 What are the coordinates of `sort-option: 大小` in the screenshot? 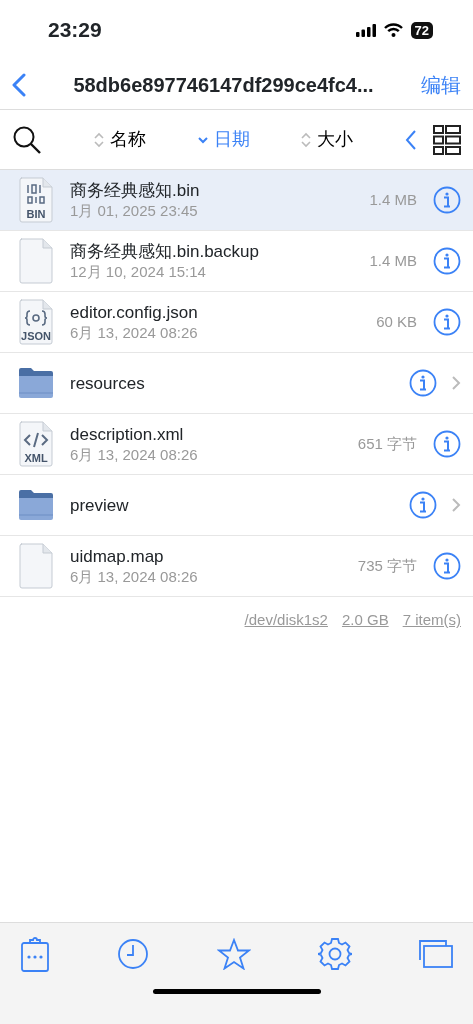 It's located at (327, 139).